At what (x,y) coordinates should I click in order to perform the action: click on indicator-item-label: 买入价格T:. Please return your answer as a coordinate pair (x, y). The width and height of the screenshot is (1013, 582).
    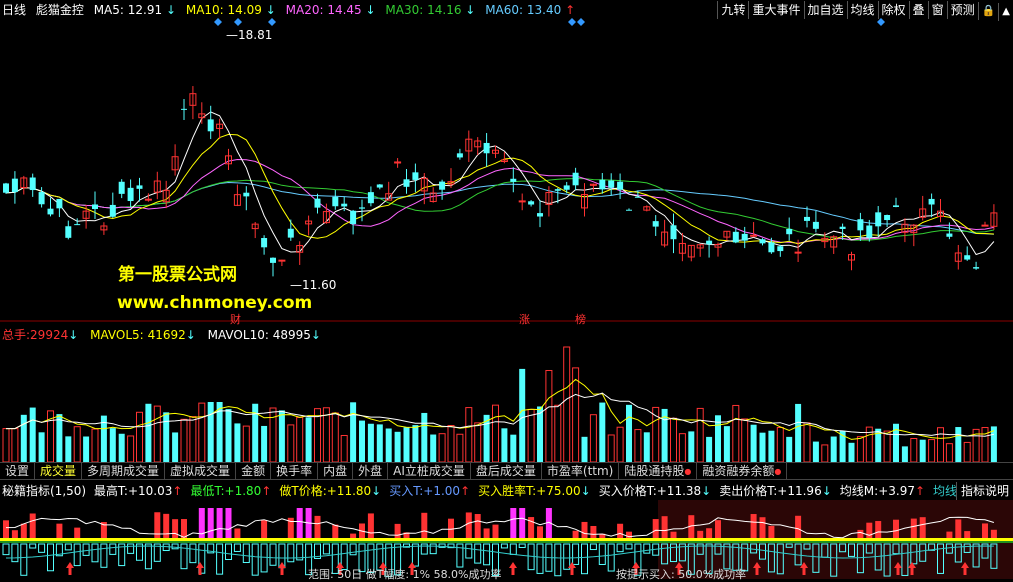
    Looking at the image, I should click on (627, 491).